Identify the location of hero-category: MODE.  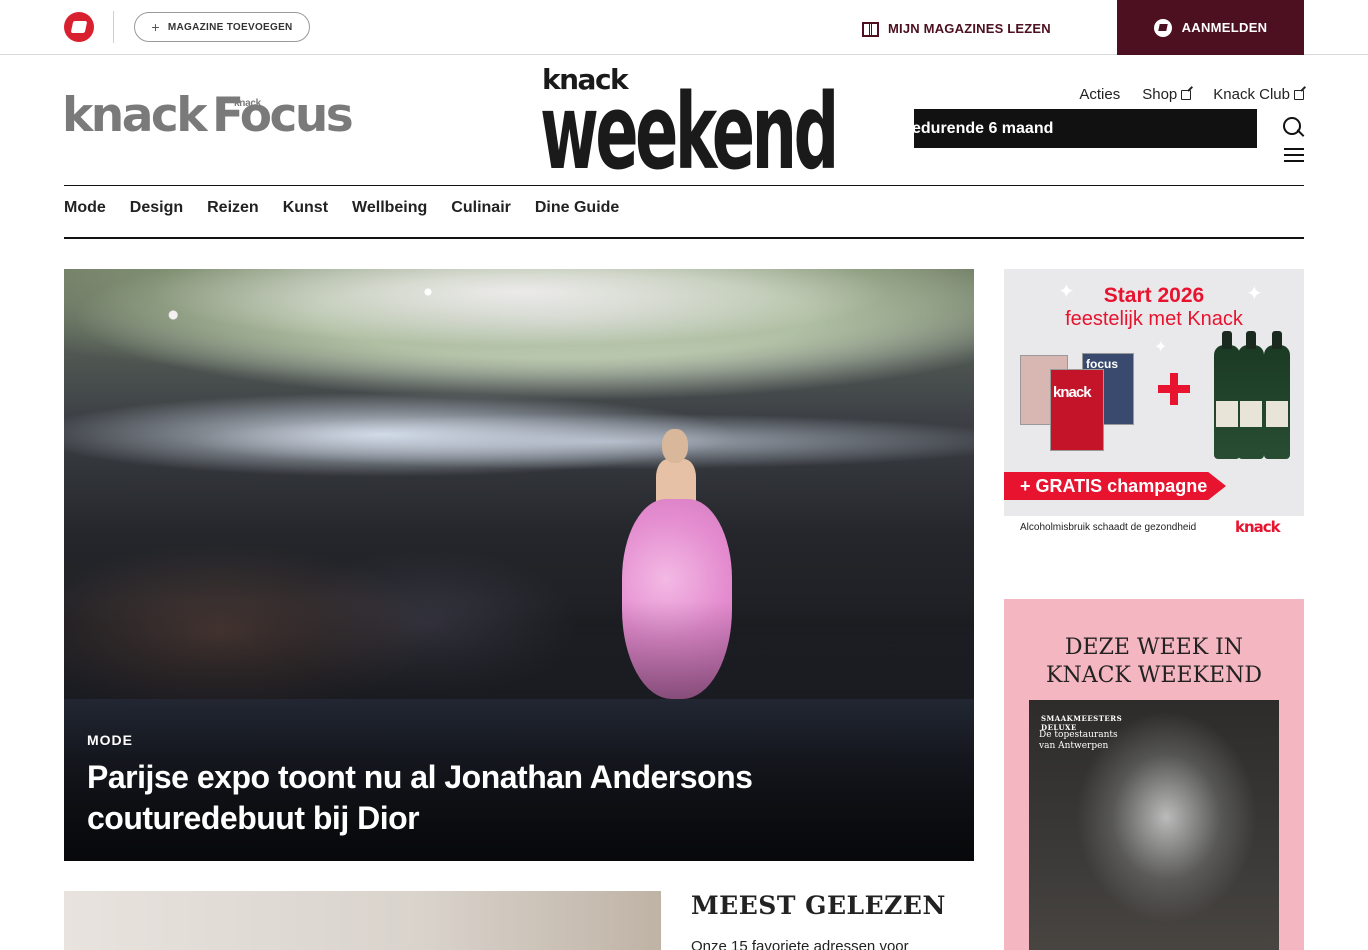
(110, 740).